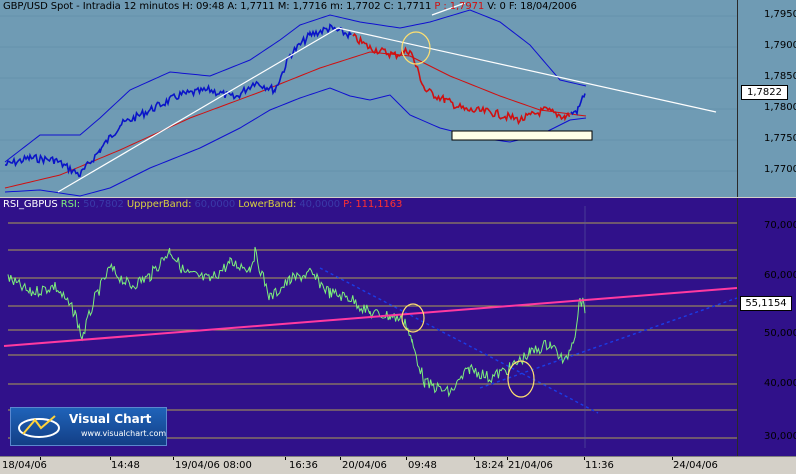 This screenshot has height=474, width=796. What do you see at coordinates (489, 465) in the screenshot?
I see `x-tick-label: 18:24` at bounding box center [489, 465].